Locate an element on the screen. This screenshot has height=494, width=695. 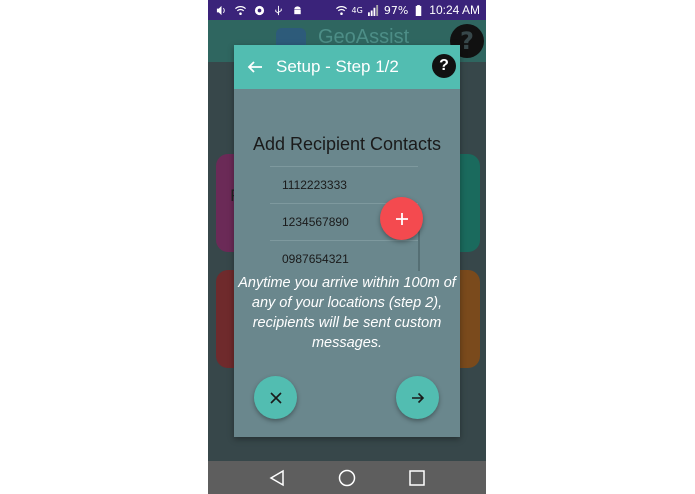
contact-number: 1234567890 is located at coordinates (315, 222).